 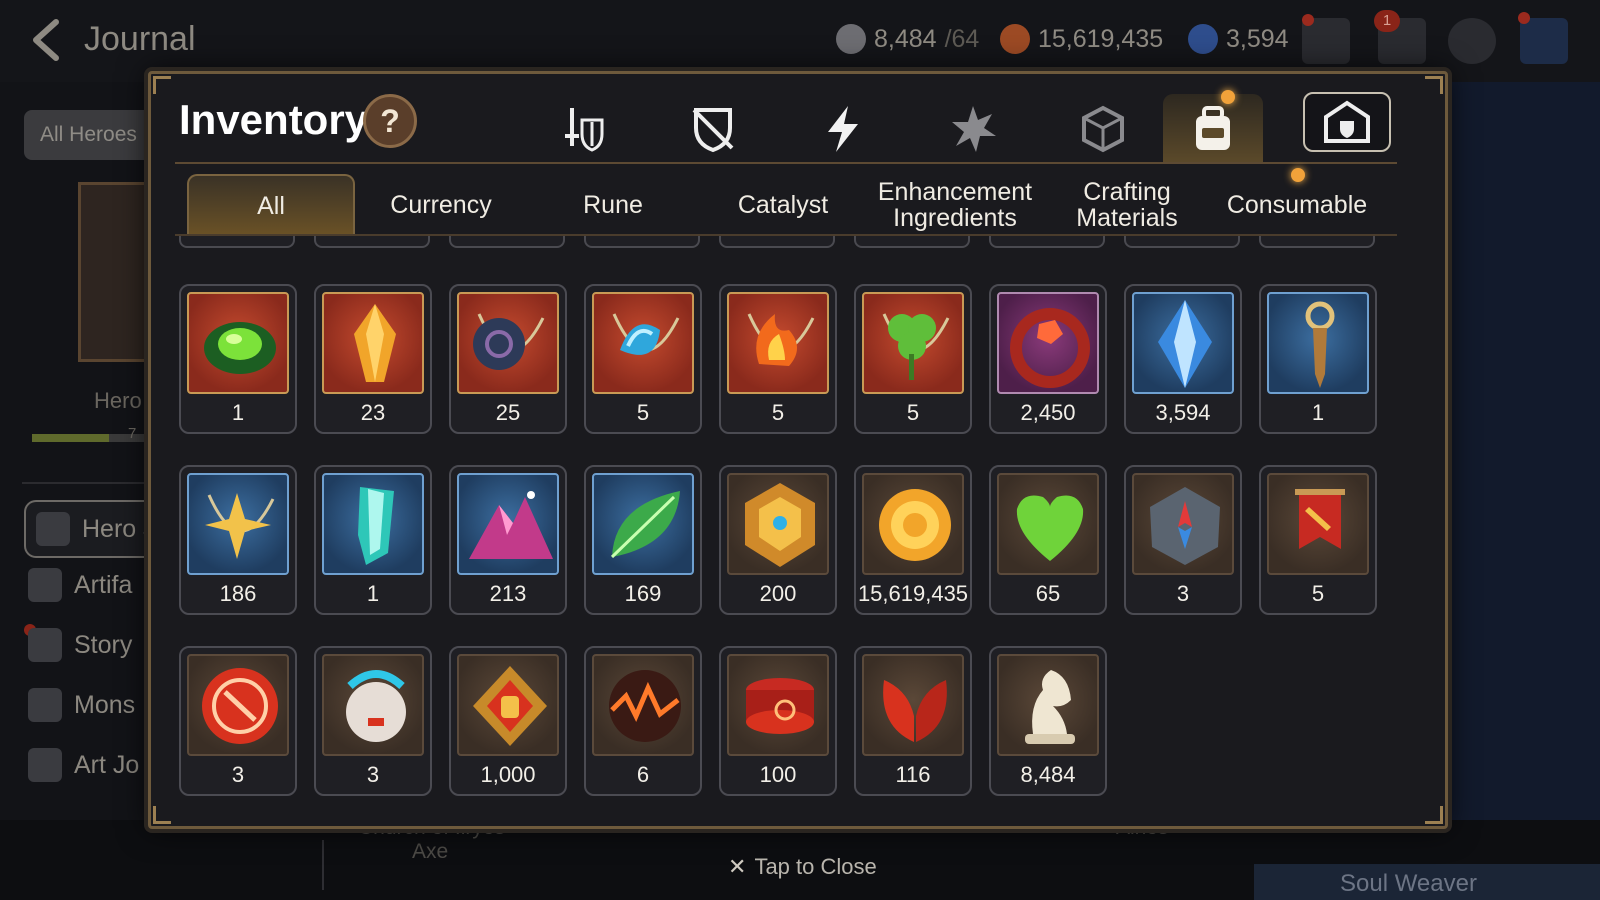 What do you see at coordinates (508, 359) in the screenshot?
I see `inventory-item-slot: 25` at bounding box center [508, 359].